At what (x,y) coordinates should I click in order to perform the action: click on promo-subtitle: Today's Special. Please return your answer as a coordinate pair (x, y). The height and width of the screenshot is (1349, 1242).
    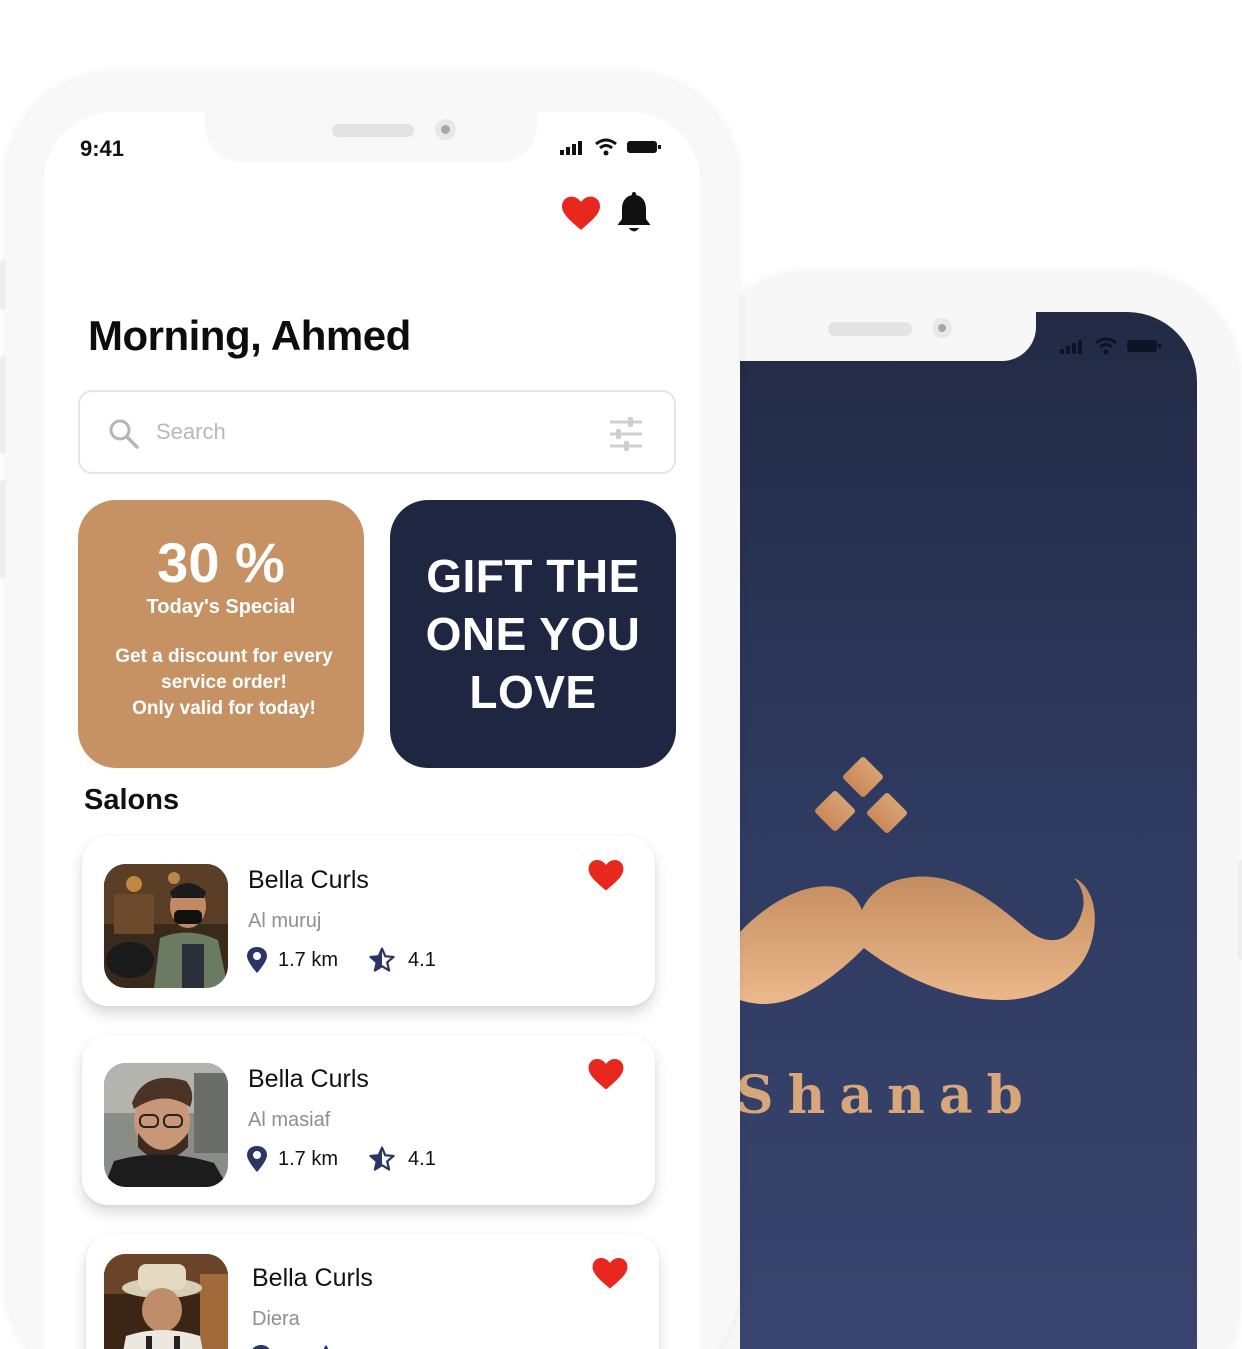
    Looking at the image, I should click on (221, 607).